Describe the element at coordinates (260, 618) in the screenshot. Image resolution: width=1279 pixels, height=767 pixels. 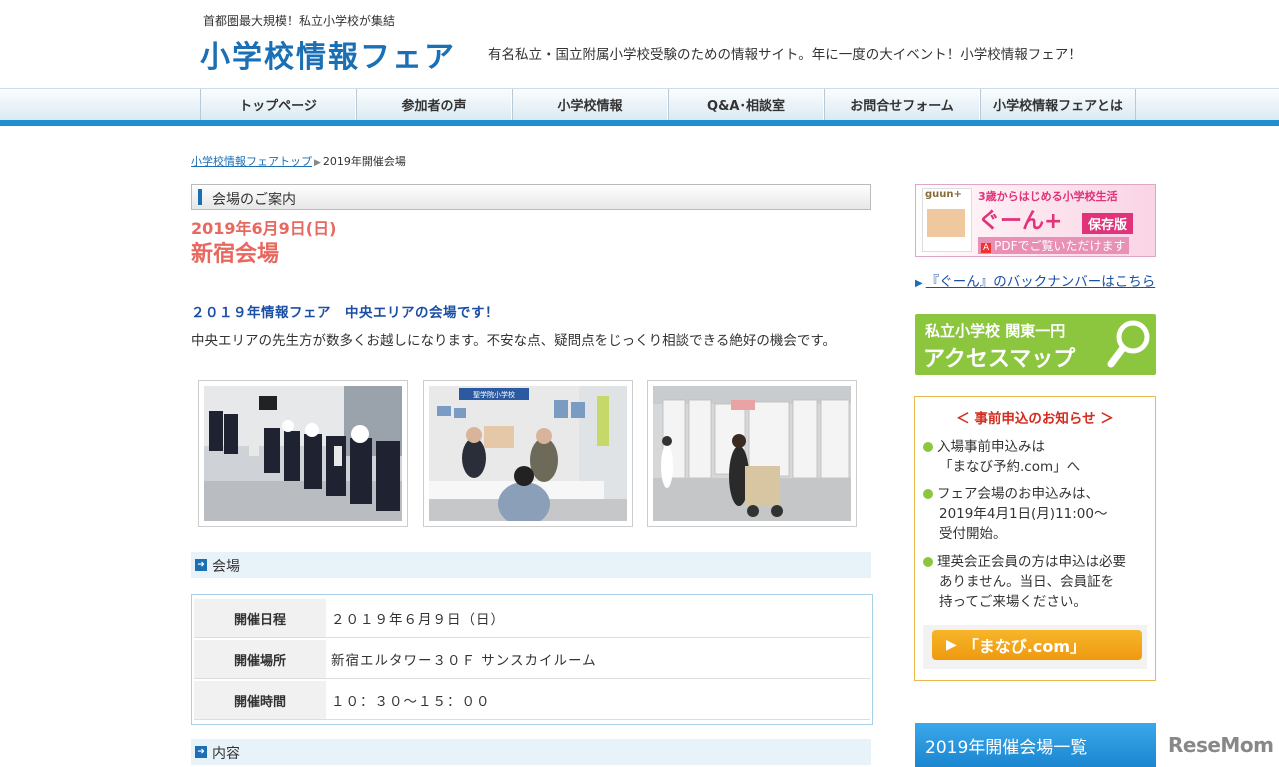
I see `row-label: 開催日程` at that location.